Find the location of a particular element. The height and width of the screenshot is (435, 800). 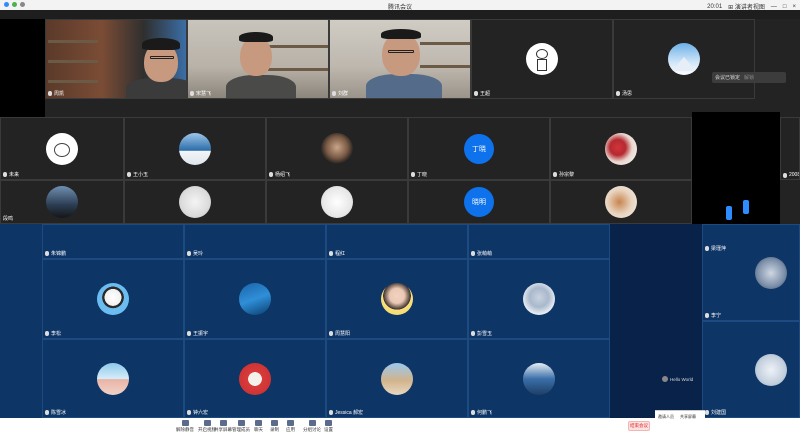

participant-tile: 20080 is located at coordinates (790, 148).